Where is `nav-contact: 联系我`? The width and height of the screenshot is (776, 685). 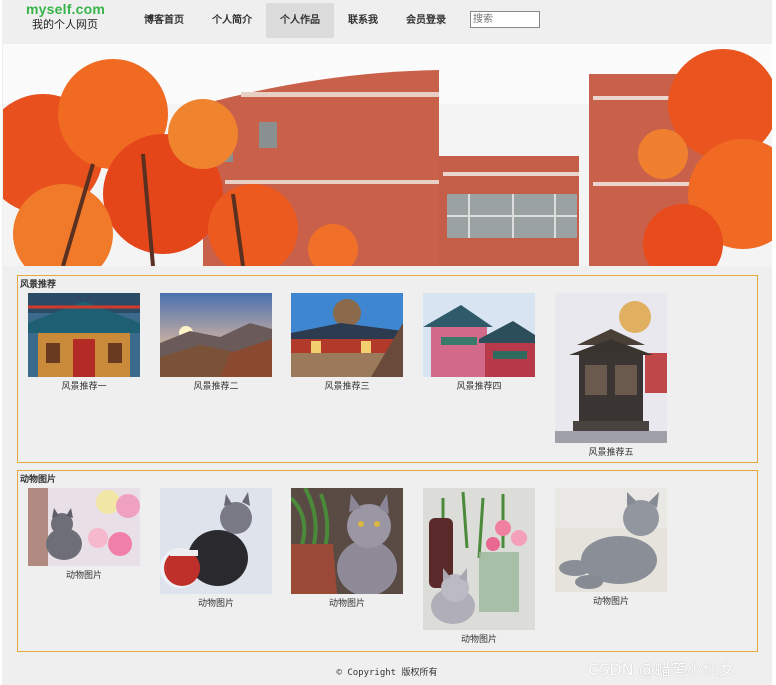
nav-contact: 联系我 is located at coordinates (363, 20).